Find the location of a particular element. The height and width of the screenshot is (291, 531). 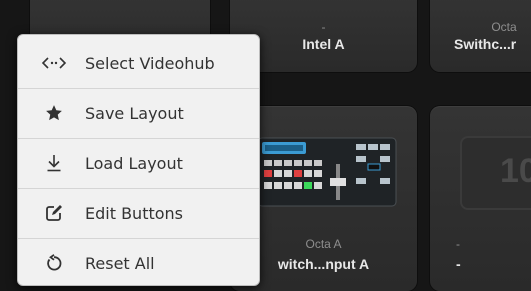

reset-icon is located at coordinates (54, 263).